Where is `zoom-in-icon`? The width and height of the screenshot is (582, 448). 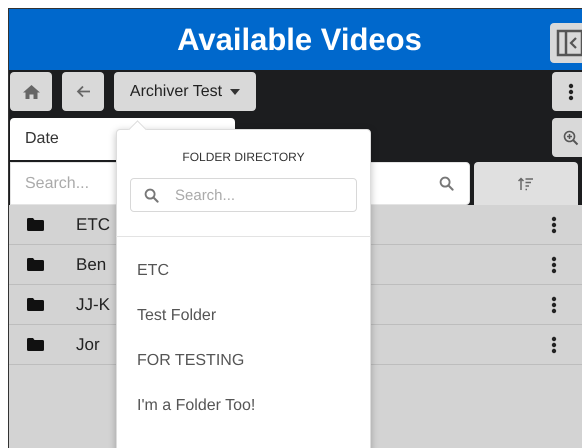
zoom-in-icon is located at coordinates (570, 138).